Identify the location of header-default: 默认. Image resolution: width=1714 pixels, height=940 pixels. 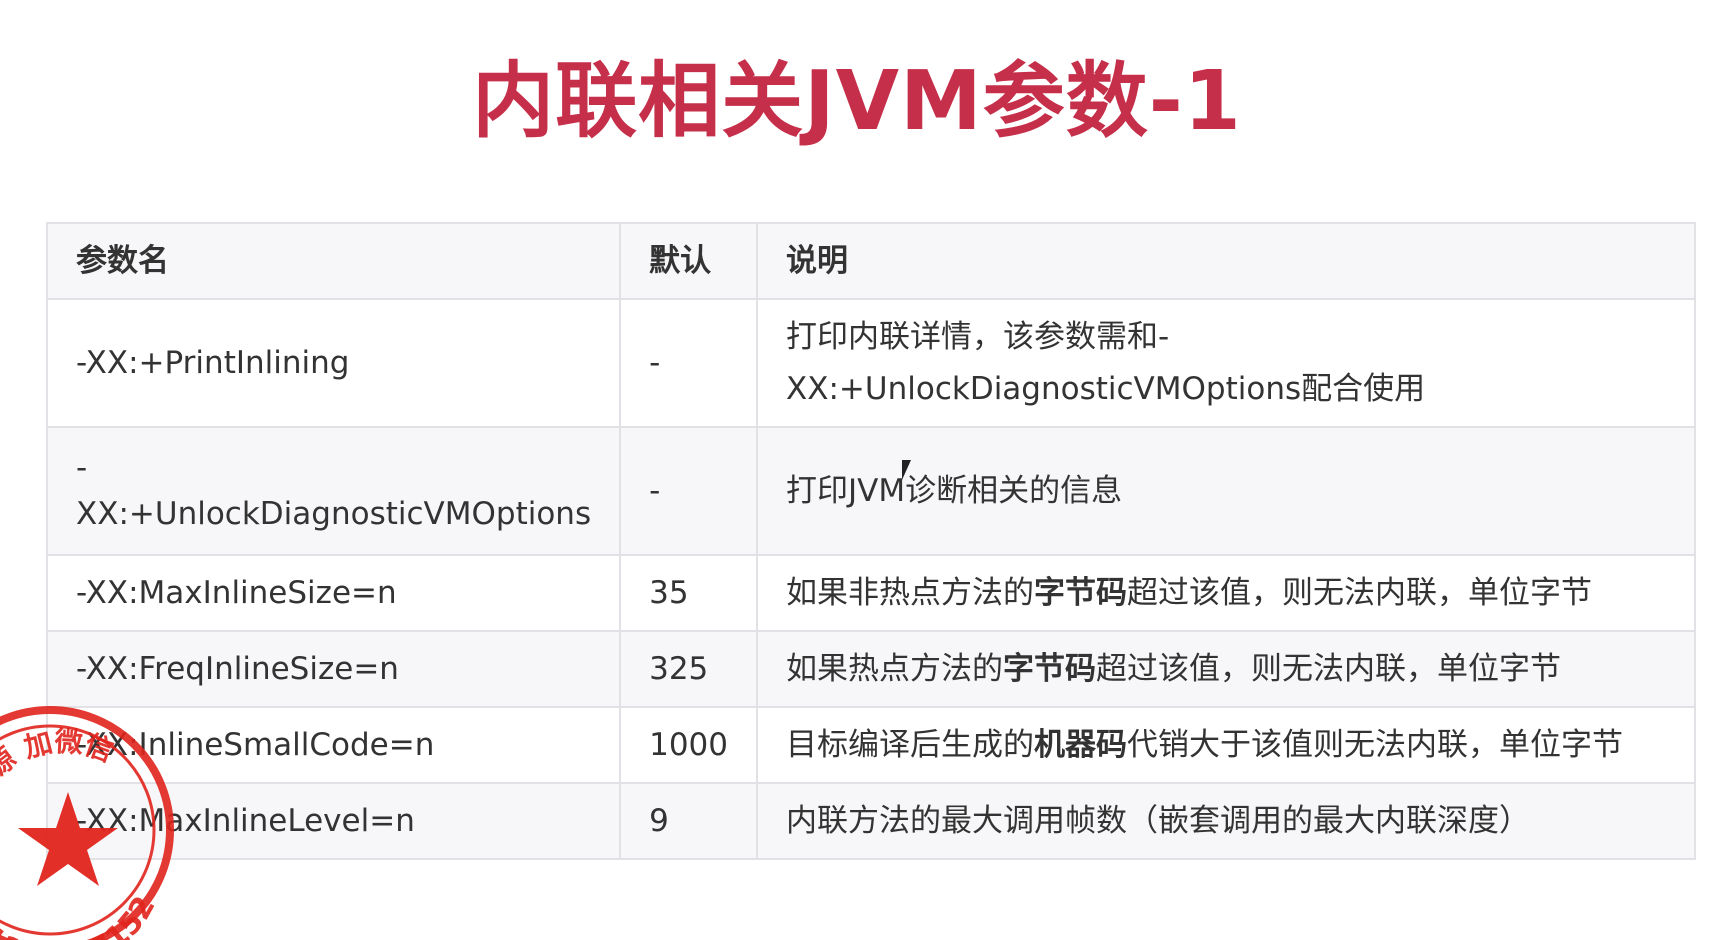
(689, 261).